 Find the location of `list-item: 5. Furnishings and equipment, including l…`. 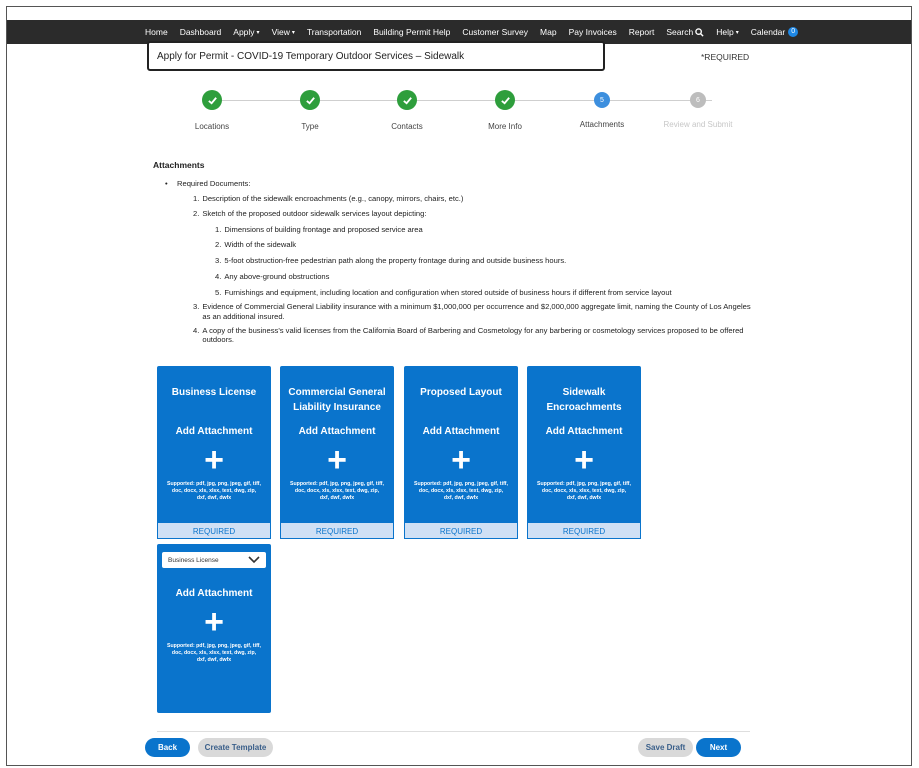

list-item: 5. Furnishings and equipment, including l… is located at coordinates (460, 293).